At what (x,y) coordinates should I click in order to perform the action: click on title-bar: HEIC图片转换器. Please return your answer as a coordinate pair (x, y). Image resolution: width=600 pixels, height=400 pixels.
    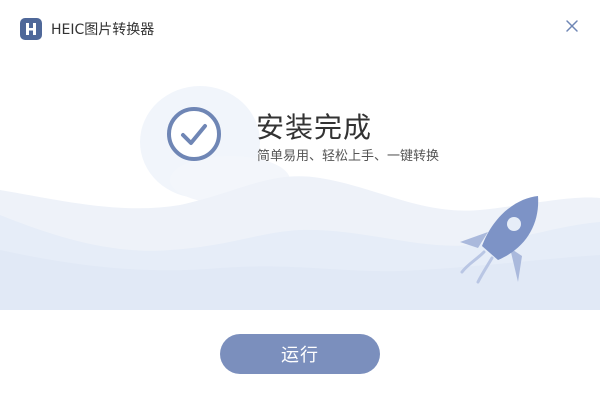
    Looking at the image, I should click on (300, 28).